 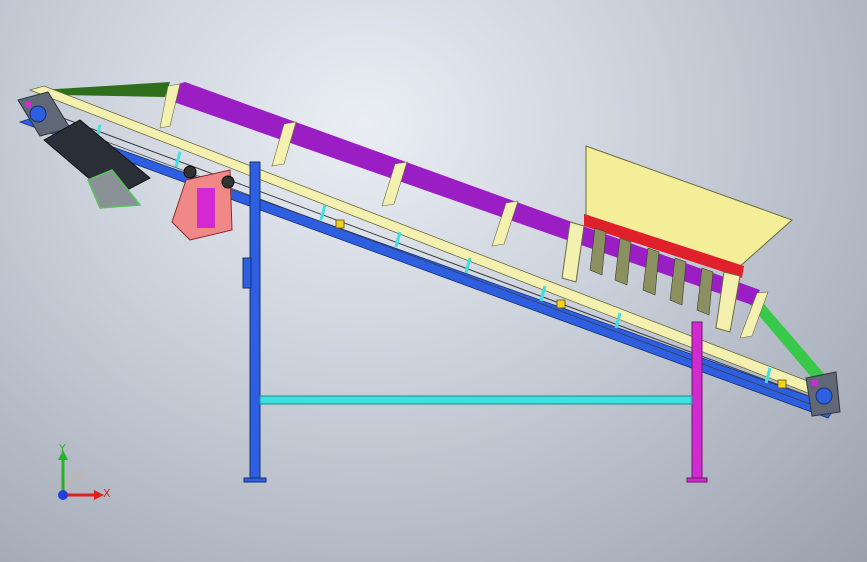 What do you see at coordinates (83, 475) in the screenshot?
I see `coordinate-triad: Y X` at bounding box center [83, 475].